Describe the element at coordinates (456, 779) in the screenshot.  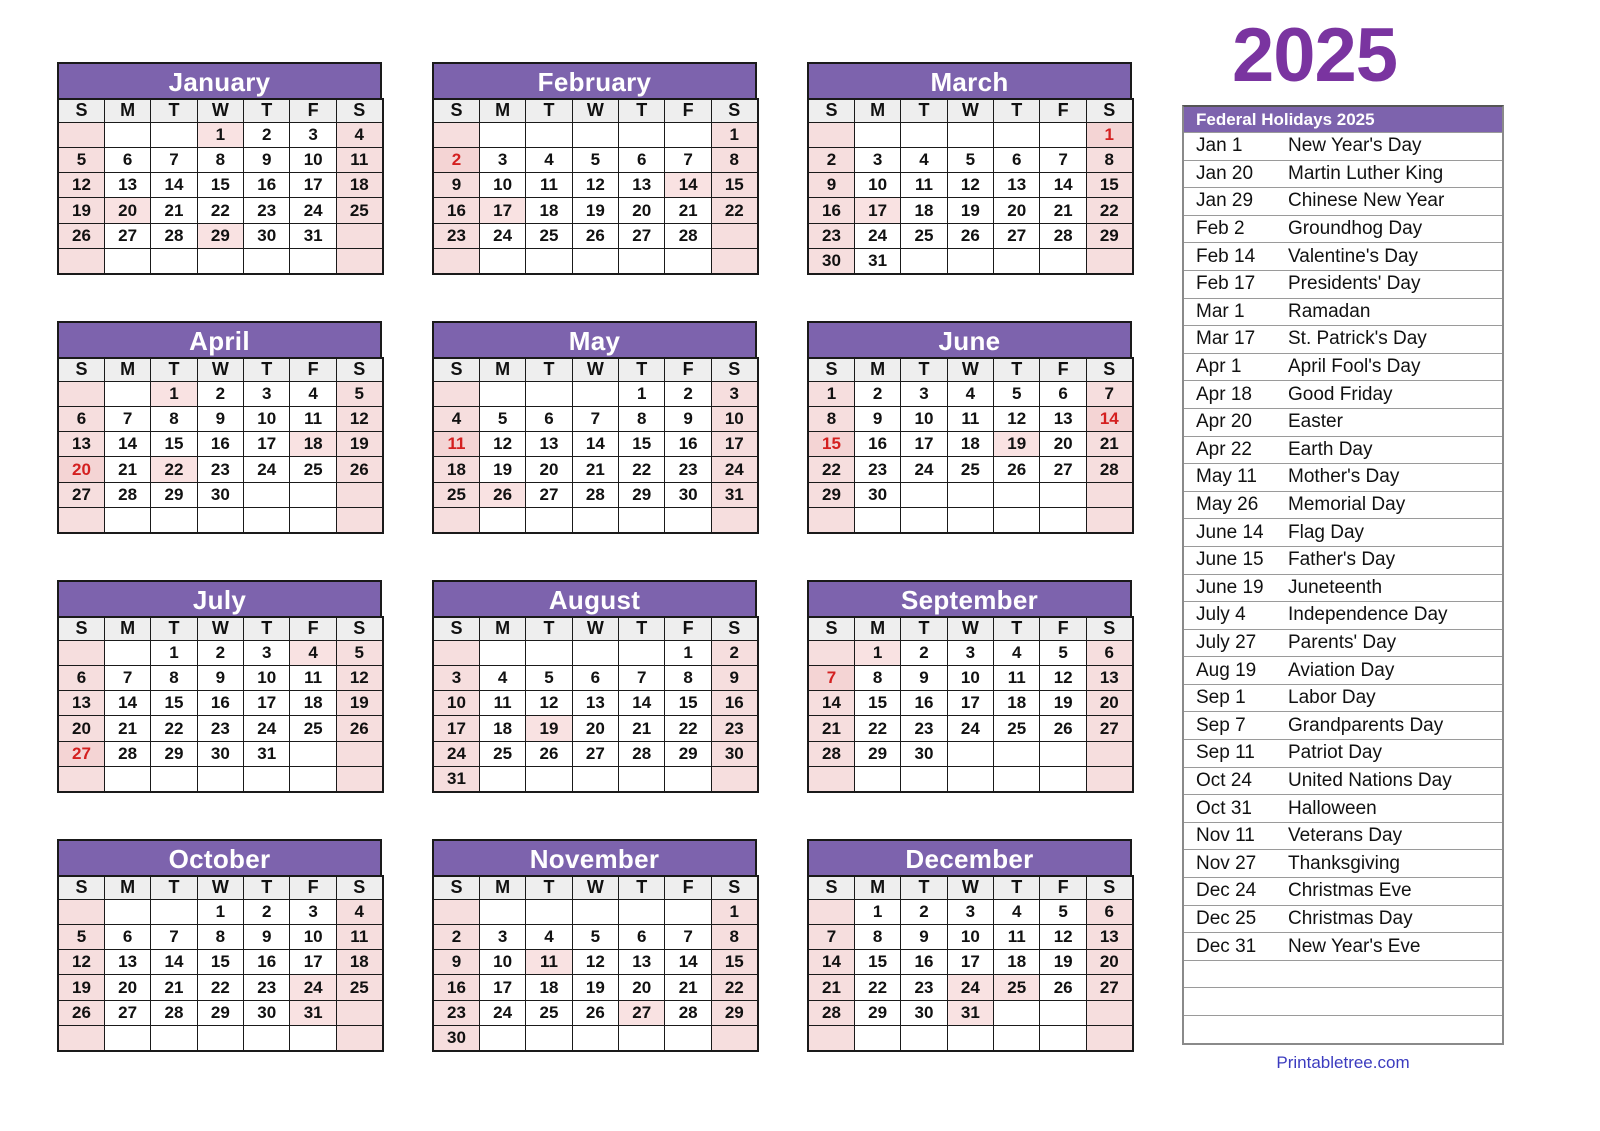
I see `day-cell: 31` at that location.